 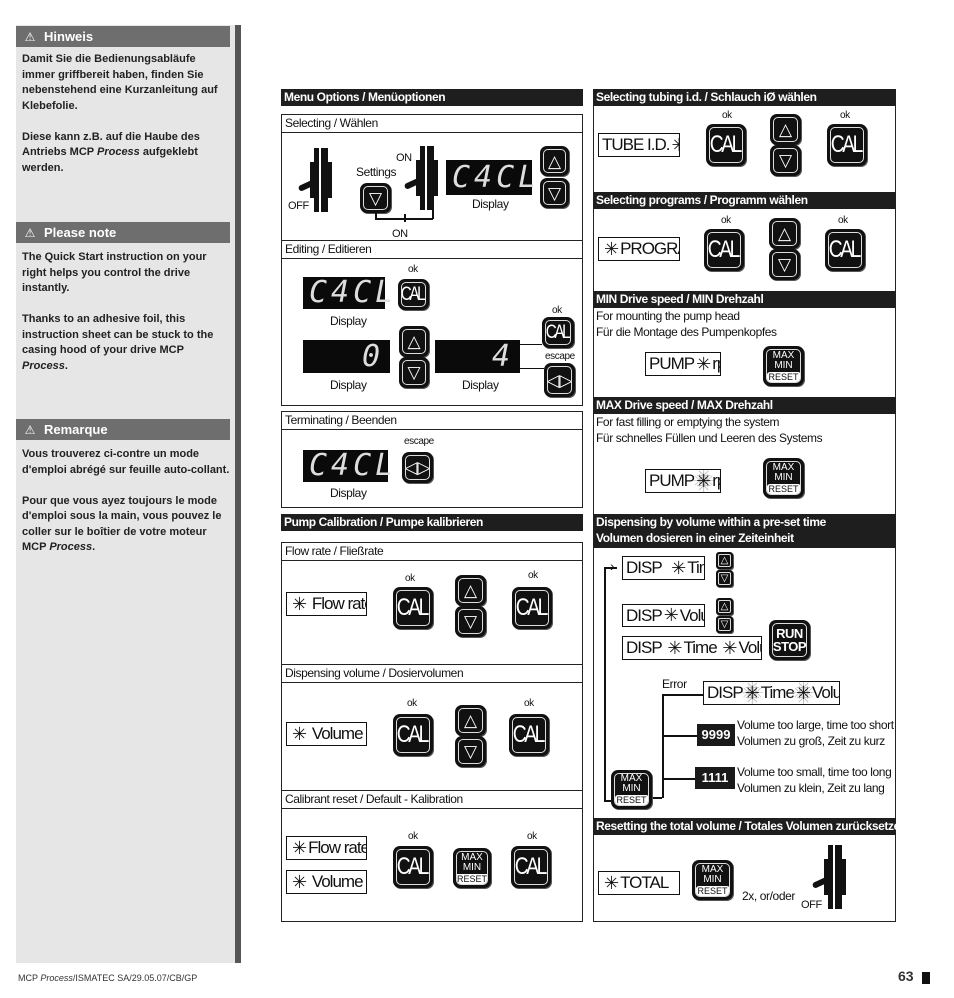 I want to click on error-description-en: Volume too large, time too short, so click(x=815, y=725).